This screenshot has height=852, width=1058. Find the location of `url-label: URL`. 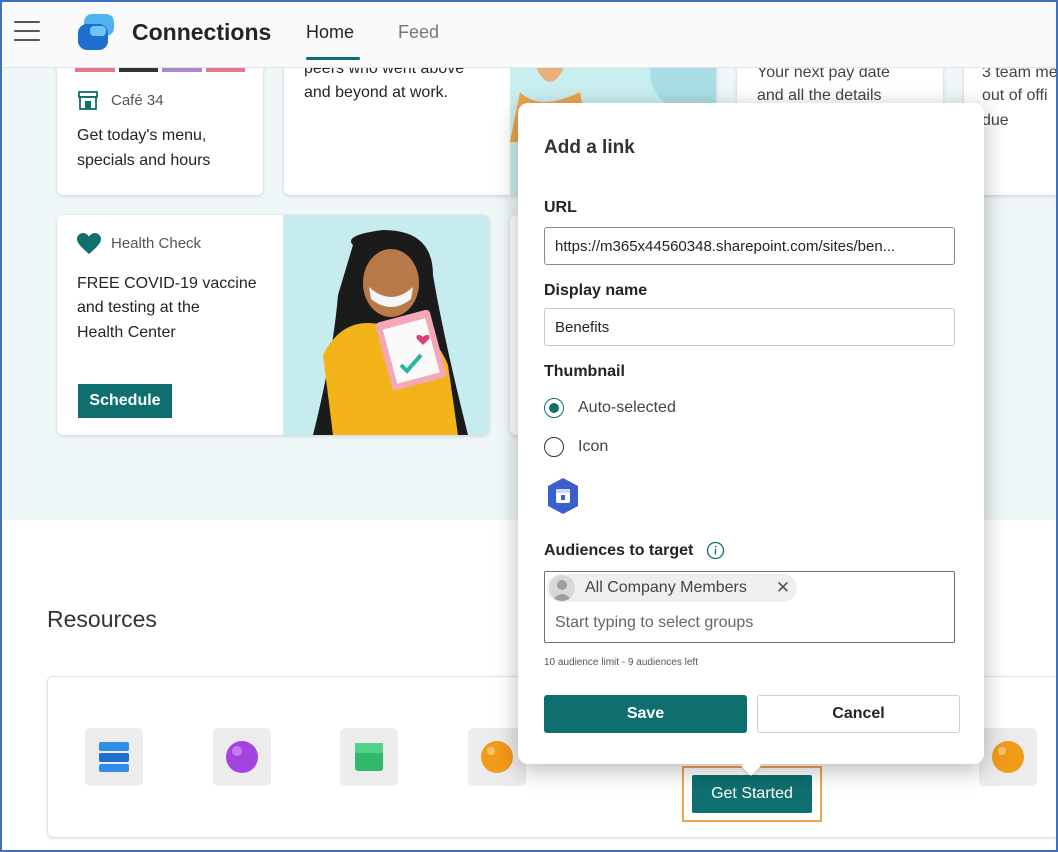

url-label: URL is located at coordinates (560, 207).